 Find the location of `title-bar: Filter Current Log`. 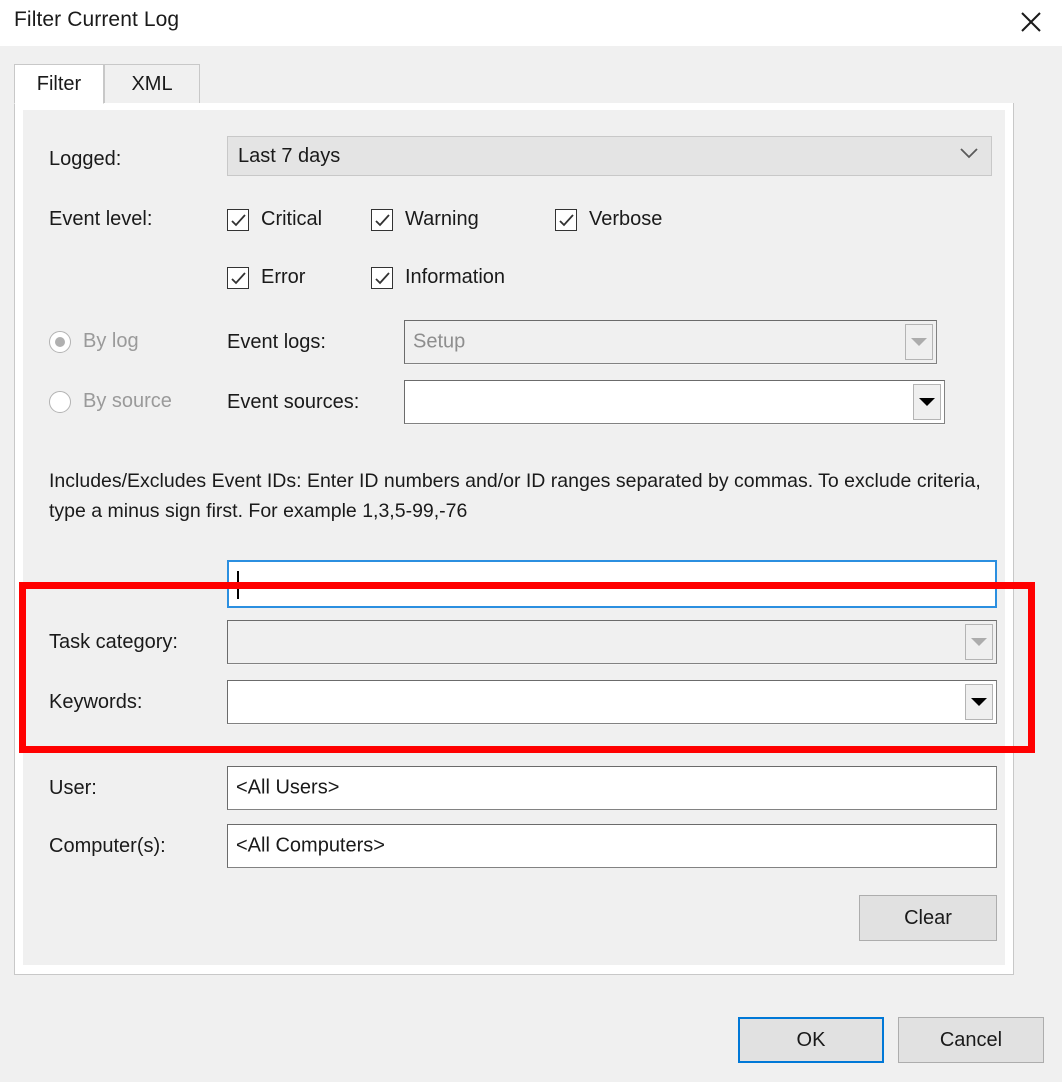

title-bar: Filter Current Log is located at coordinates (531, 23).